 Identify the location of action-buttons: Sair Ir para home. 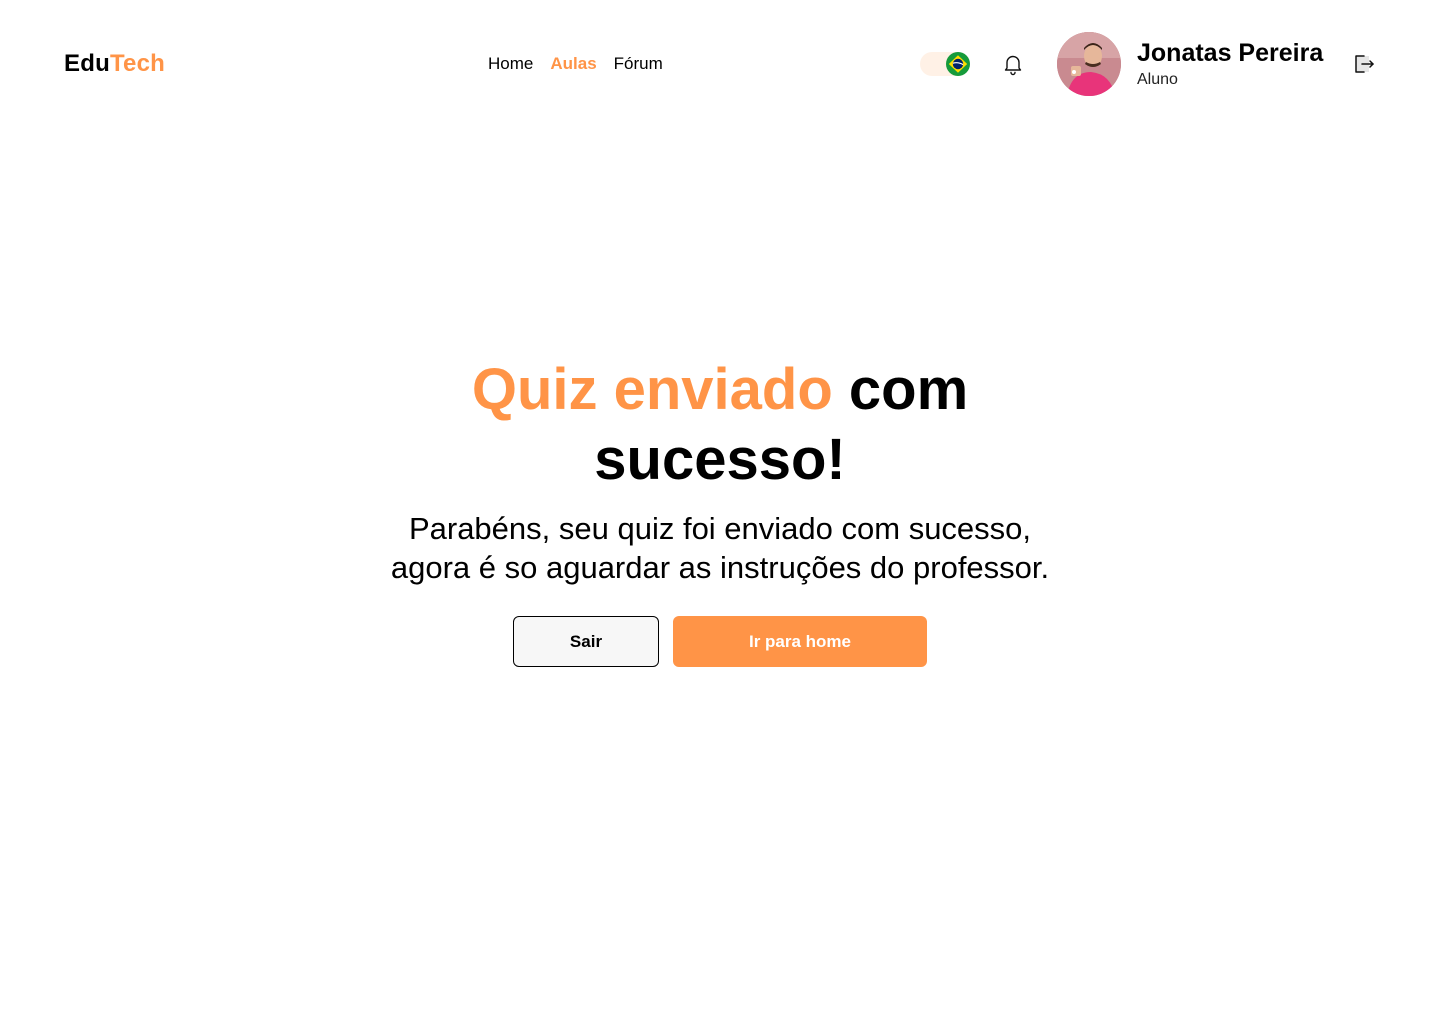
(720, 641).